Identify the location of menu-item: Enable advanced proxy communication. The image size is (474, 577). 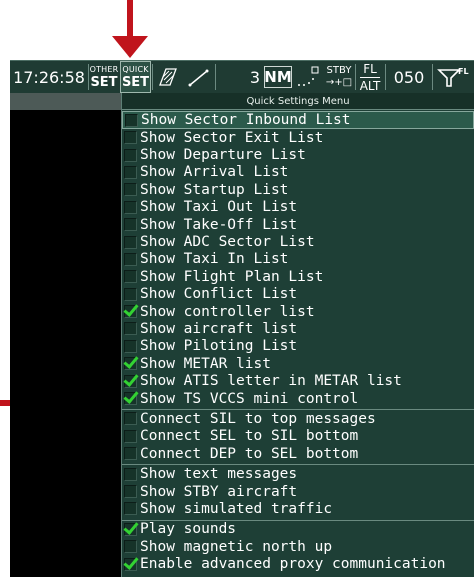
(298, 563).